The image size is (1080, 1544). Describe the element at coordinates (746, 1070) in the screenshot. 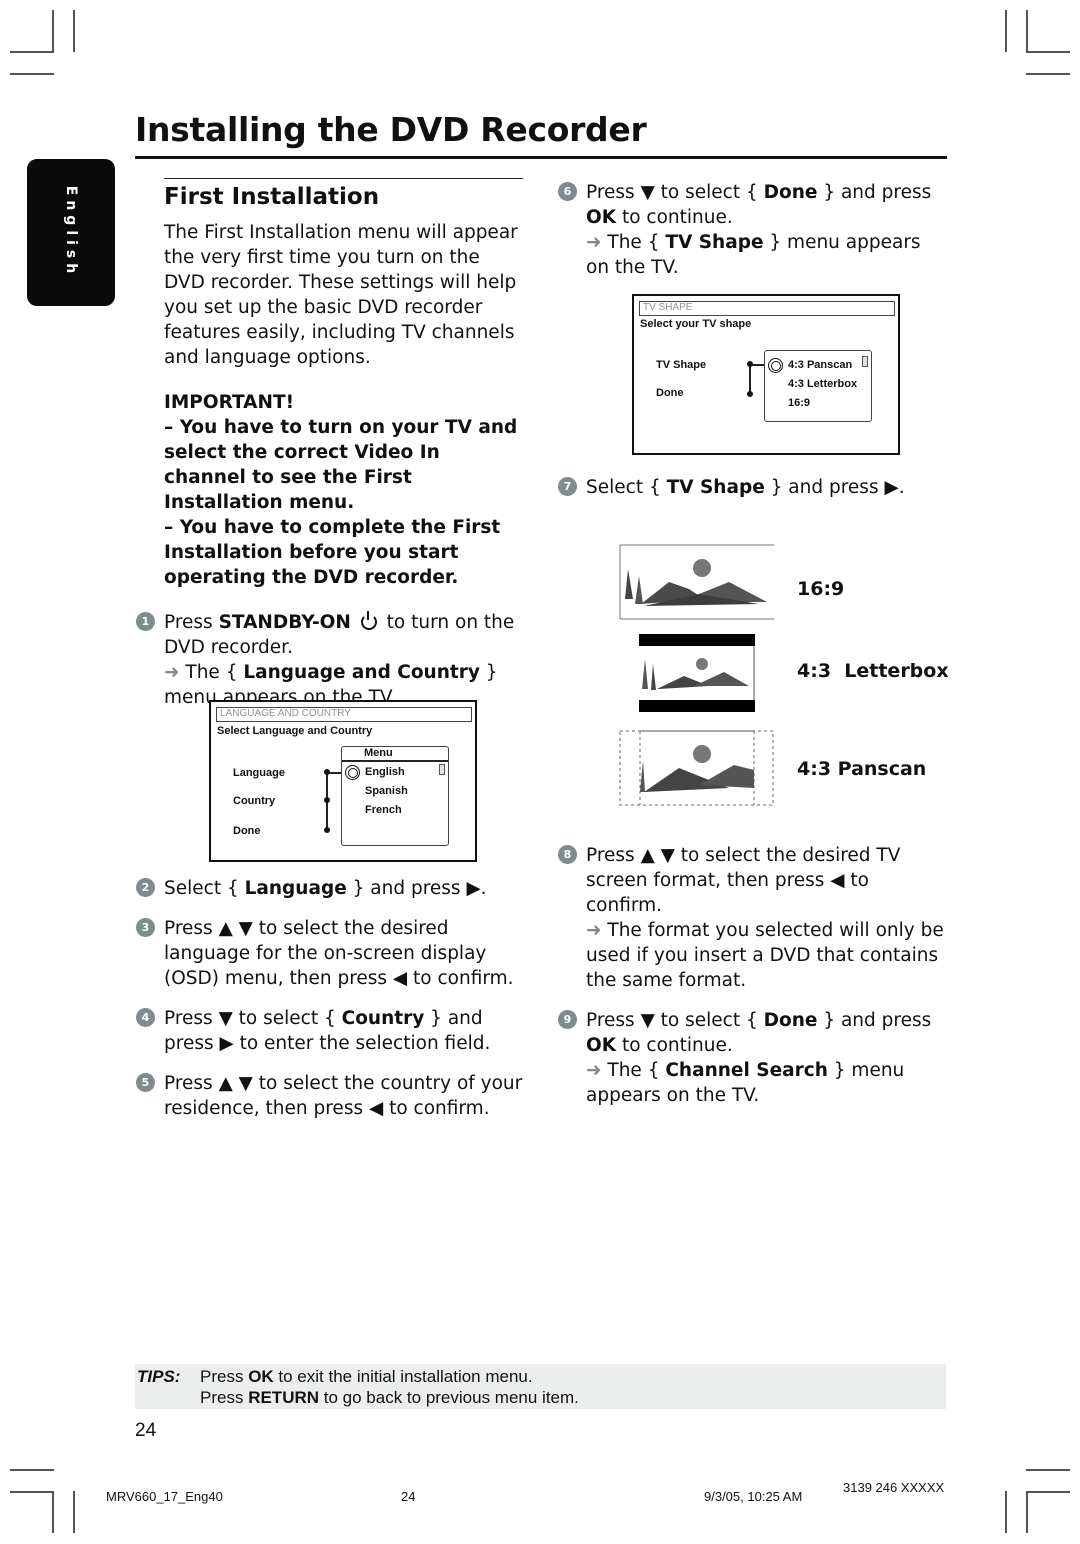

I see `menu-name: Channel Search` at that location.